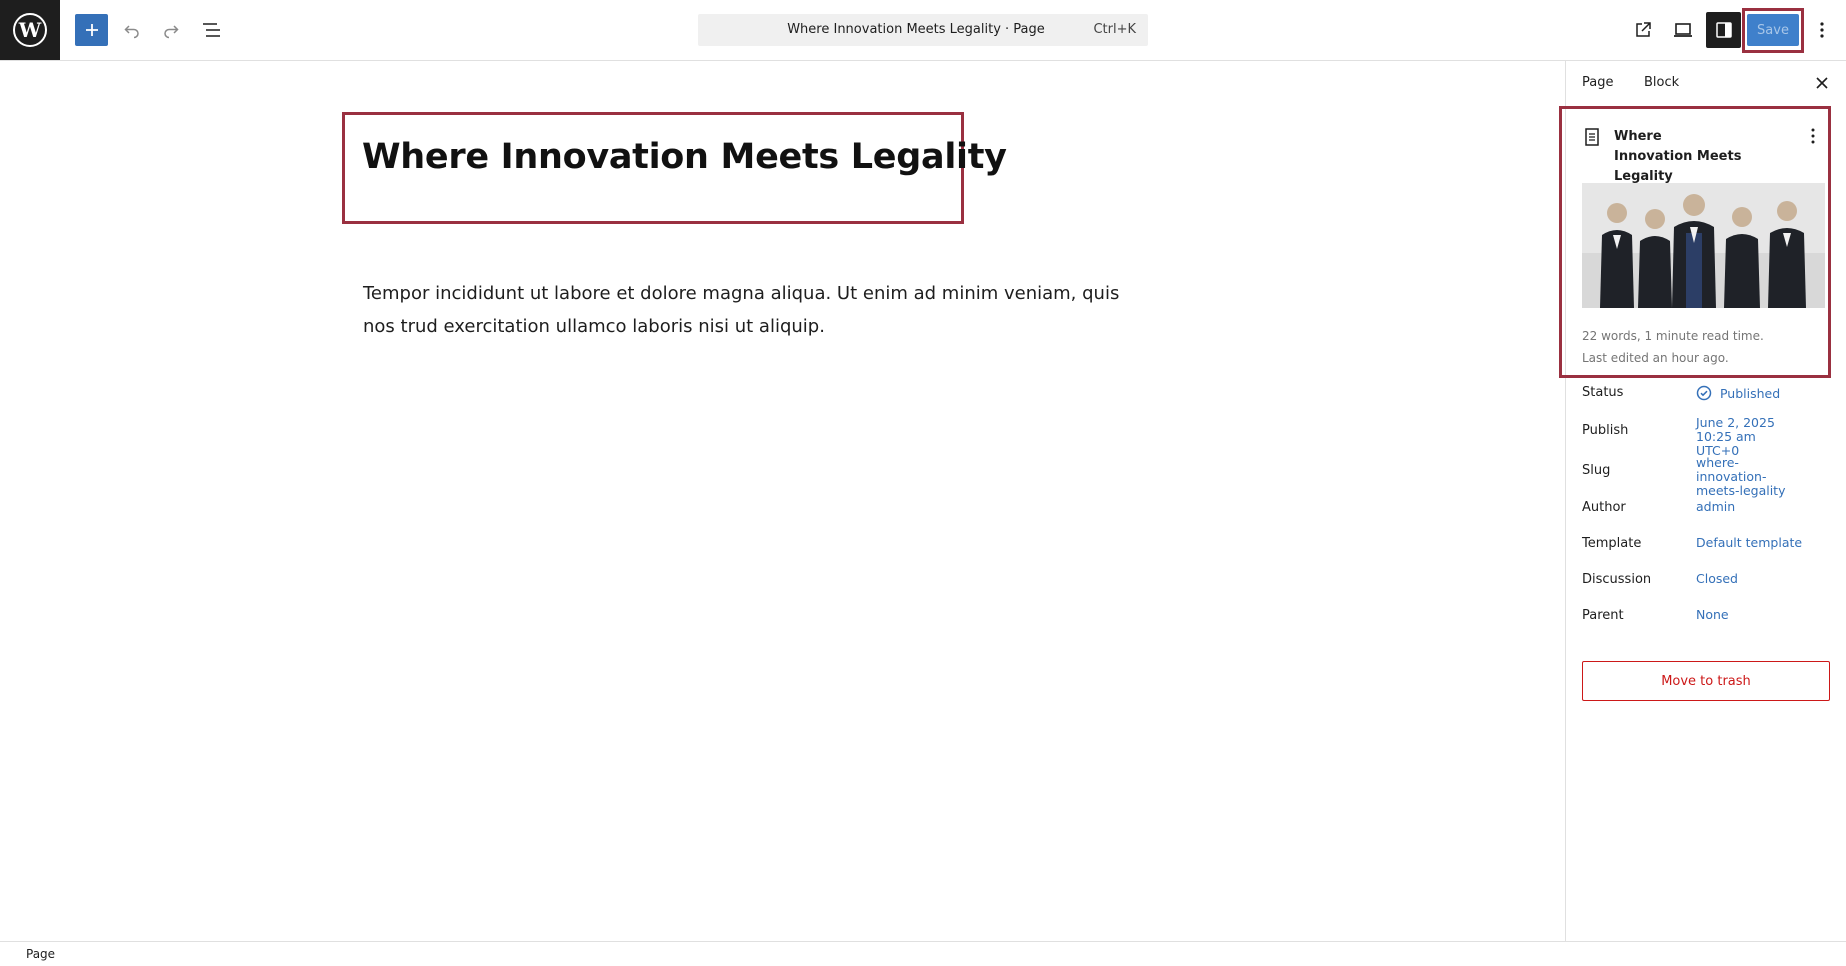  What do you see at coordinates (1746, 437) in the screenshot?
I see `publish-date: June 2, 2025 10:25 am UTC+0` at bounding box center [1746, 437].